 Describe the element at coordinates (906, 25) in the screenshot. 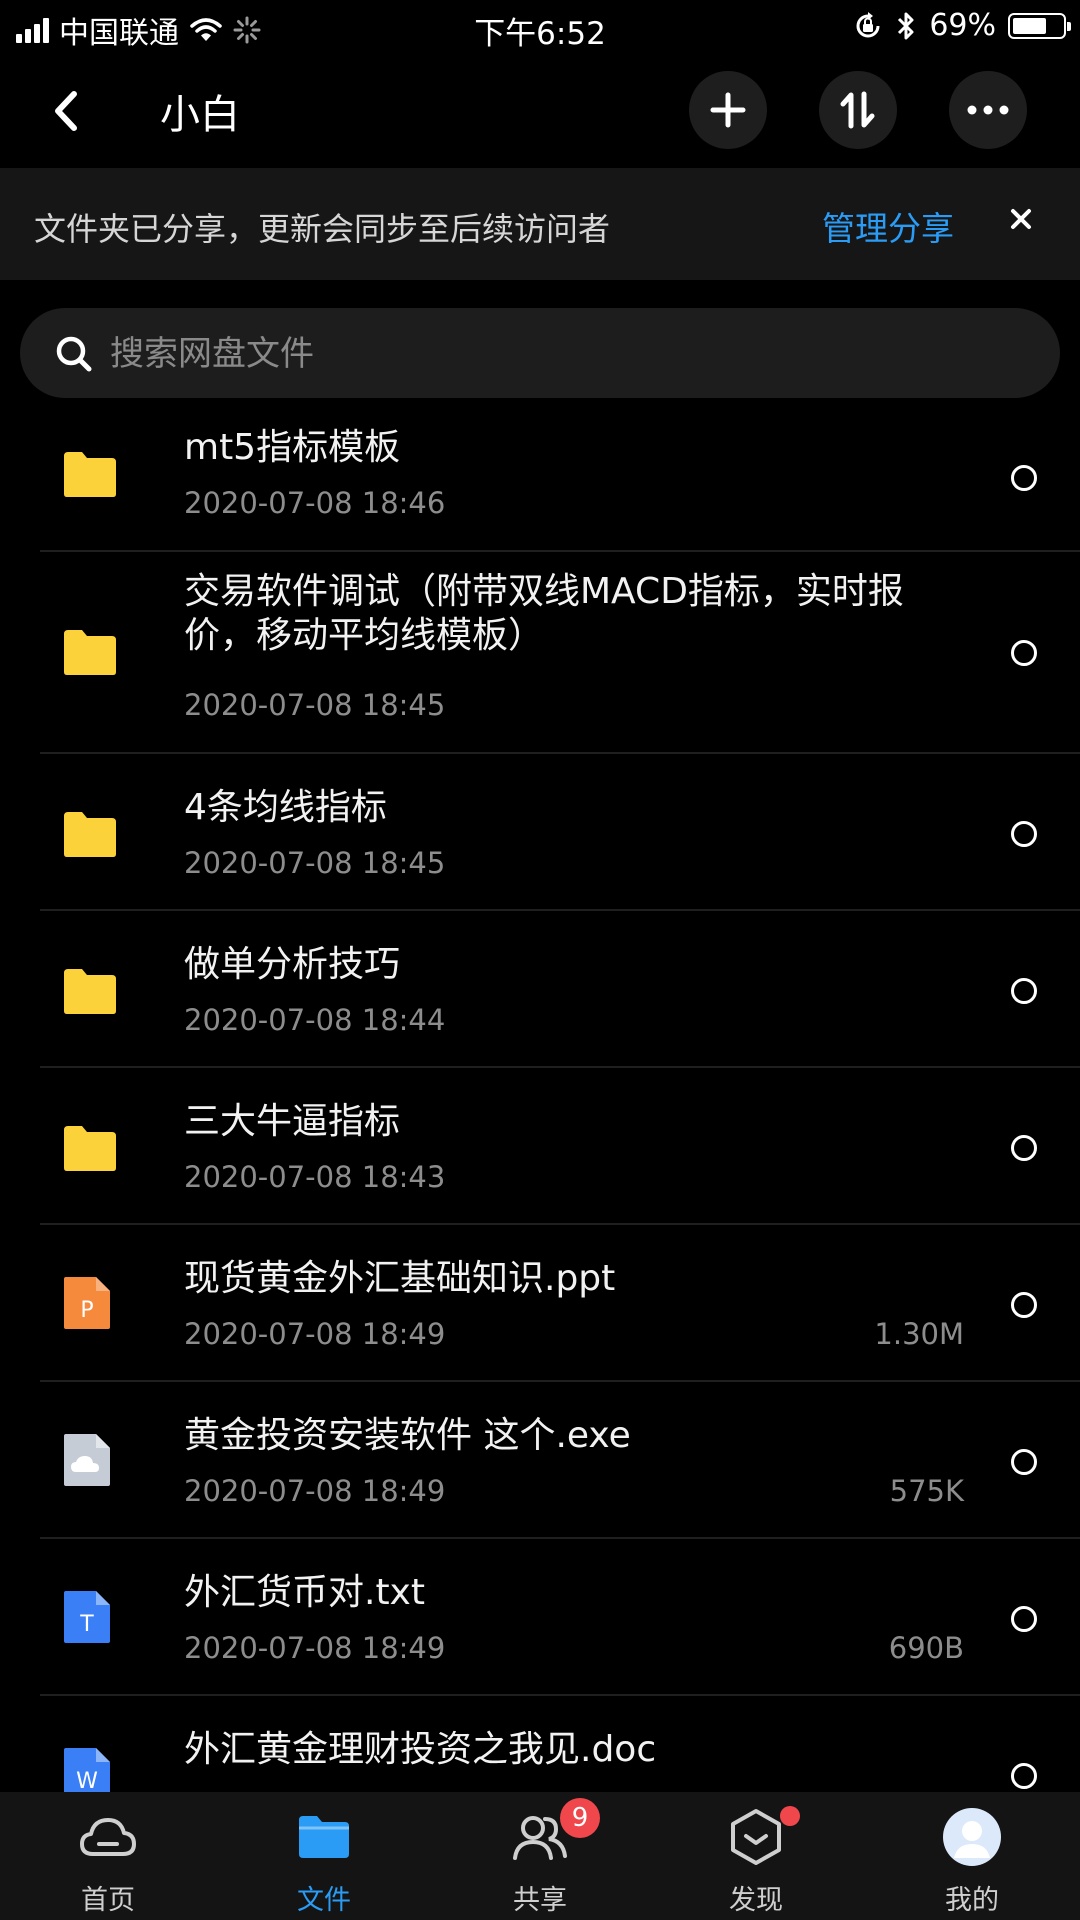

I see `bluetooth-icon` at that location.